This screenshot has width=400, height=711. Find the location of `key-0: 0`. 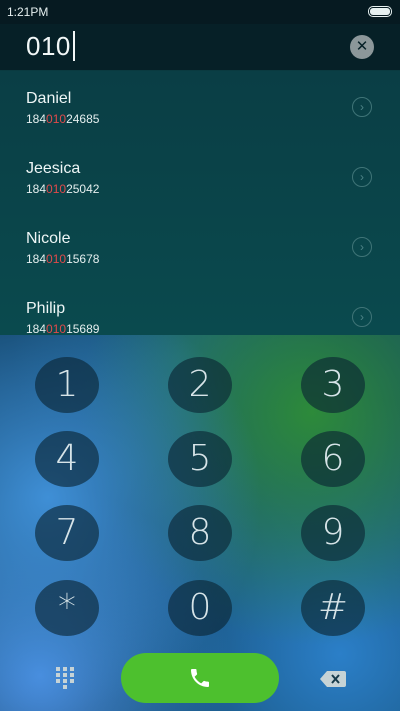

key-0: 0 is located at coordinates (200, 608).